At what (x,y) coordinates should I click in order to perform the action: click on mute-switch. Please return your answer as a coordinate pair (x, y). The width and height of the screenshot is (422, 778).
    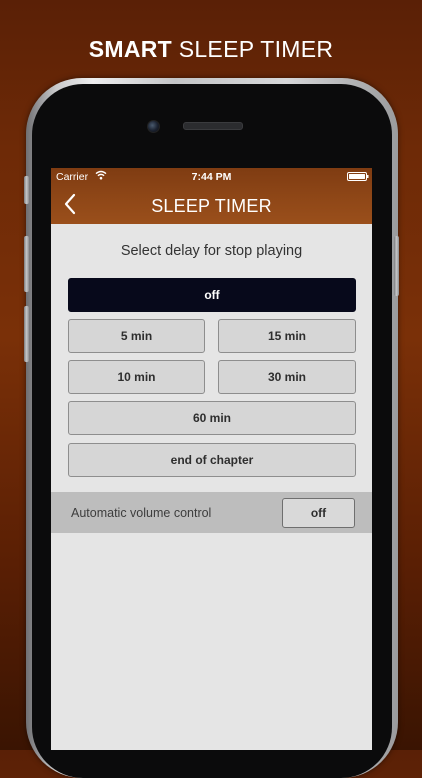
    Looking at the image, I should click on (26, 190).